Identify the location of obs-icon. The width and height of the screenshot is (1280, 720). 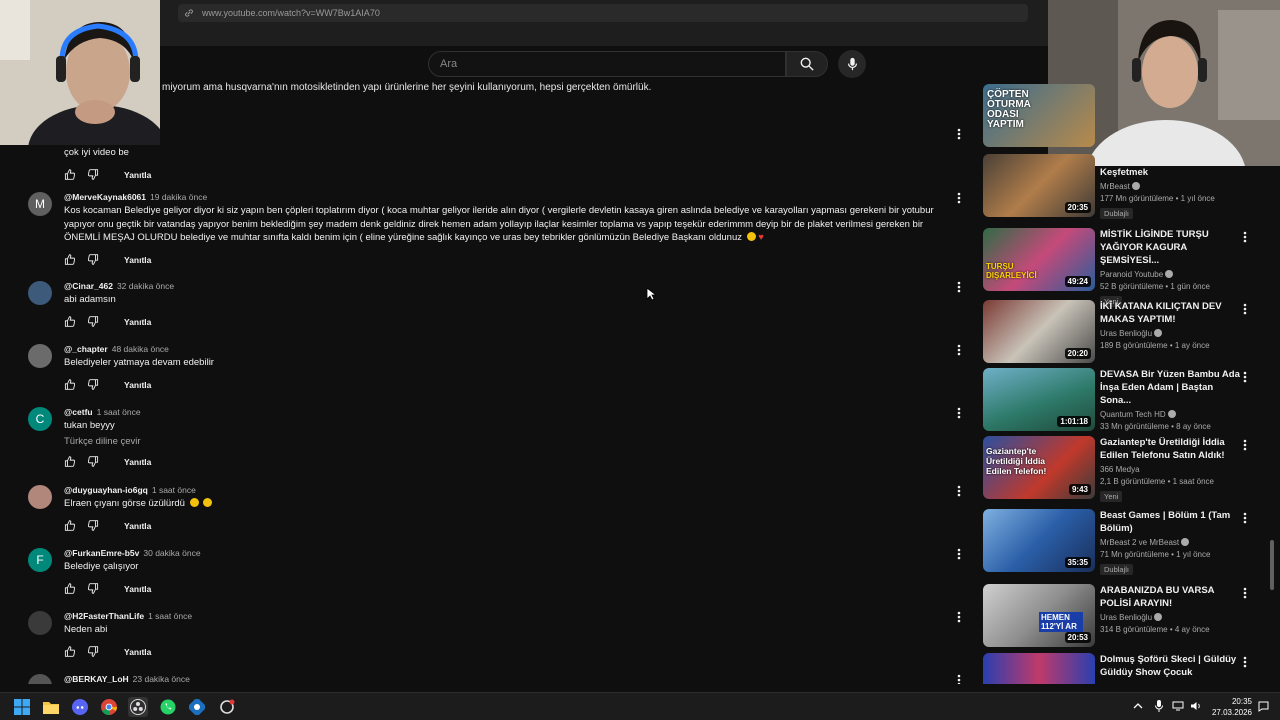
(138, 707).